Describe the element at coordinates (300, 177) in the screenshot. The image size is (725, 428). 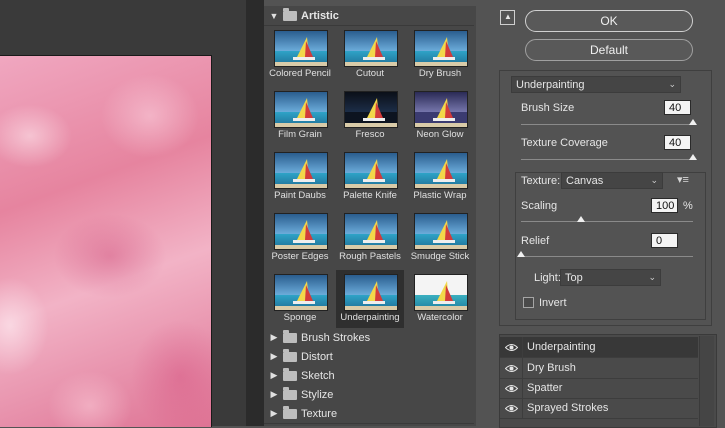
I see `filter-thumbnail: Paint Daubs` at that location.